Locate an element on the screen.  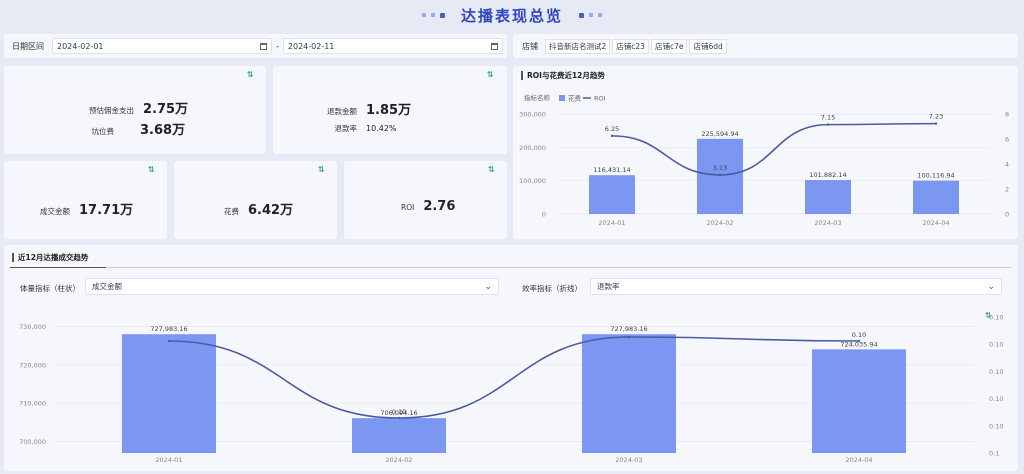
bar-value-label: 101,882.14 is located at coordinates (827, 175).